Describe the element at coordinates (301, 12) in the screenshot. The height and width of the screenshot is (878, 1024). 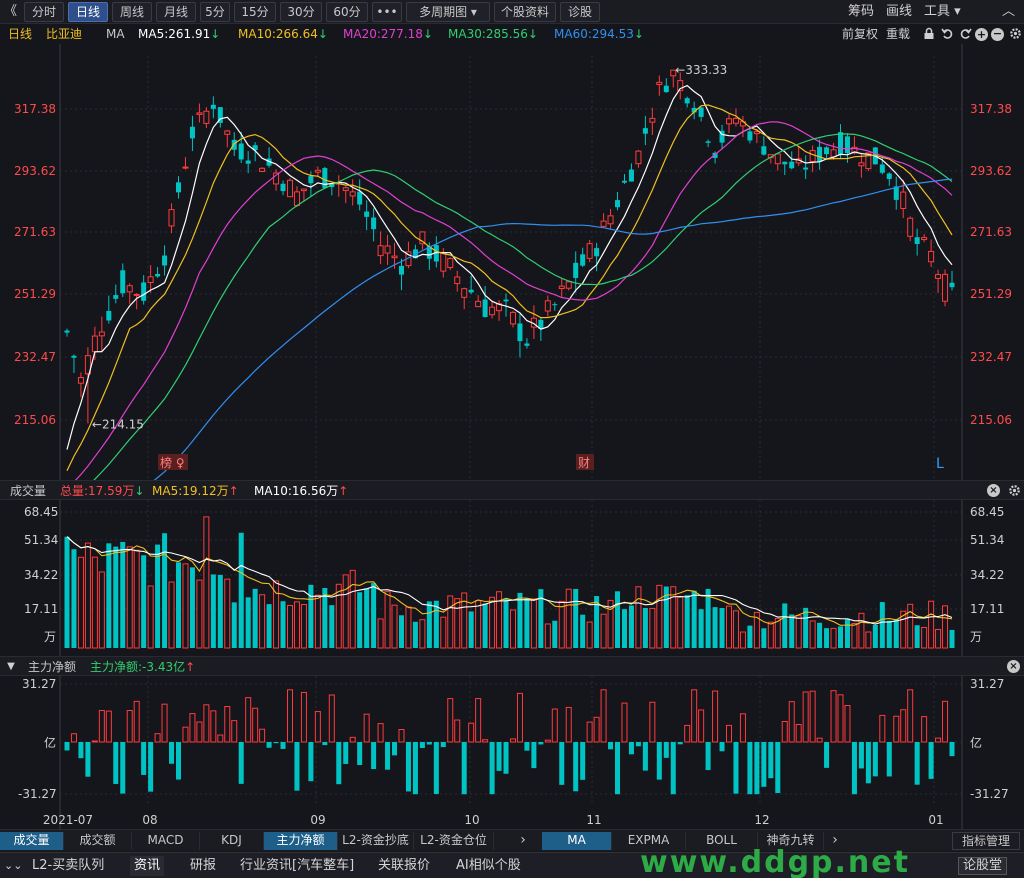
I see `period-tab-6: 30分` at that location.